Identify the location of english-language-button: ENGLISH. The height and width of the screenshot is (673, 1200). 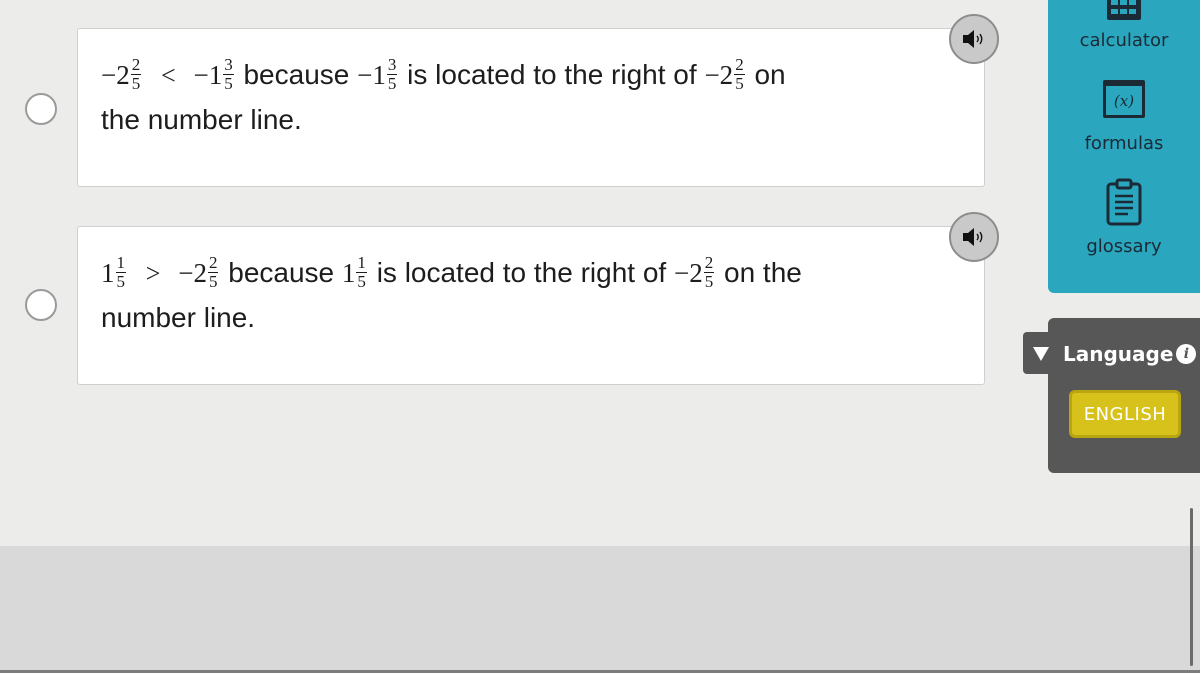
(1125, 414).